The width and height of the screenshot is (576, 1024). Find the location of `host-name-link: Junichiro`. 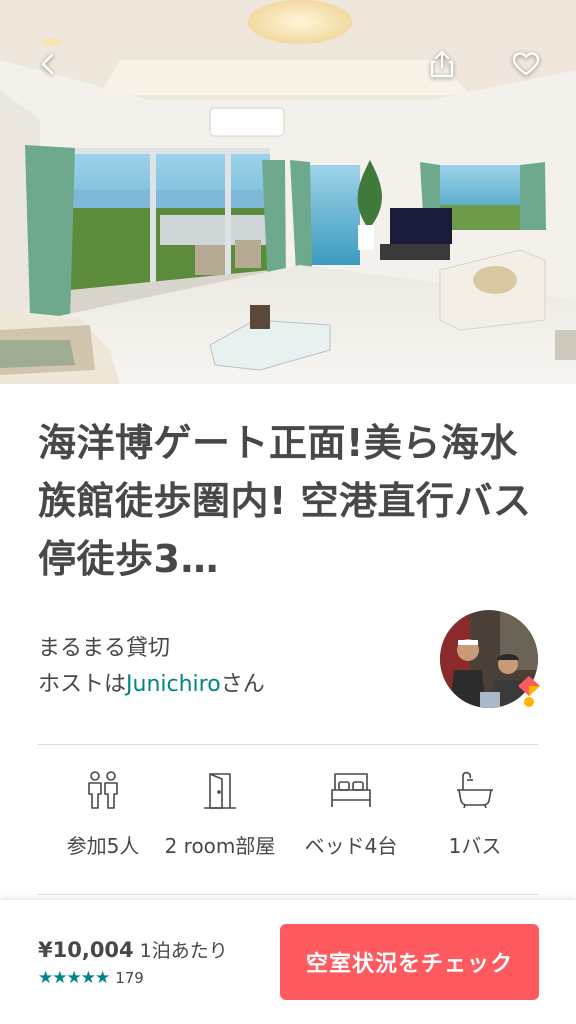

host-name-link: Junichiro is located at coordinates (173, 684).